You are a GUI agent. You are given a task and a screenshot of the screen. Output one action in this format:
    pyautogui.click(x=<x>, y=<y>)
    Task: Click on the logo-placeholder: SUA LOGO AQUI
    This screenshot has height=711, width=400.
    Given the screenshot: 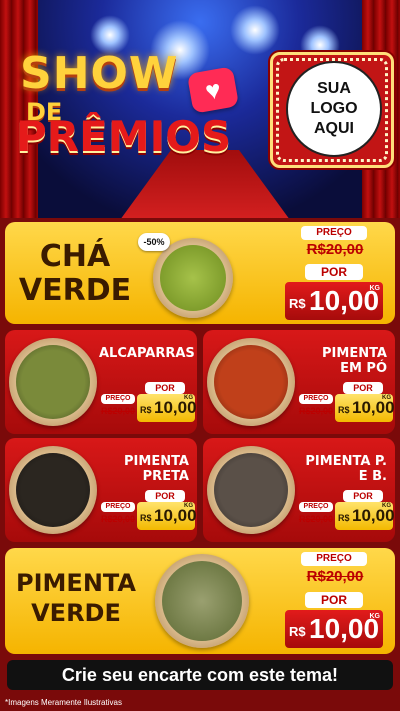 What is the action you would take?
    pyautogui.click(x=332, y=110)
    